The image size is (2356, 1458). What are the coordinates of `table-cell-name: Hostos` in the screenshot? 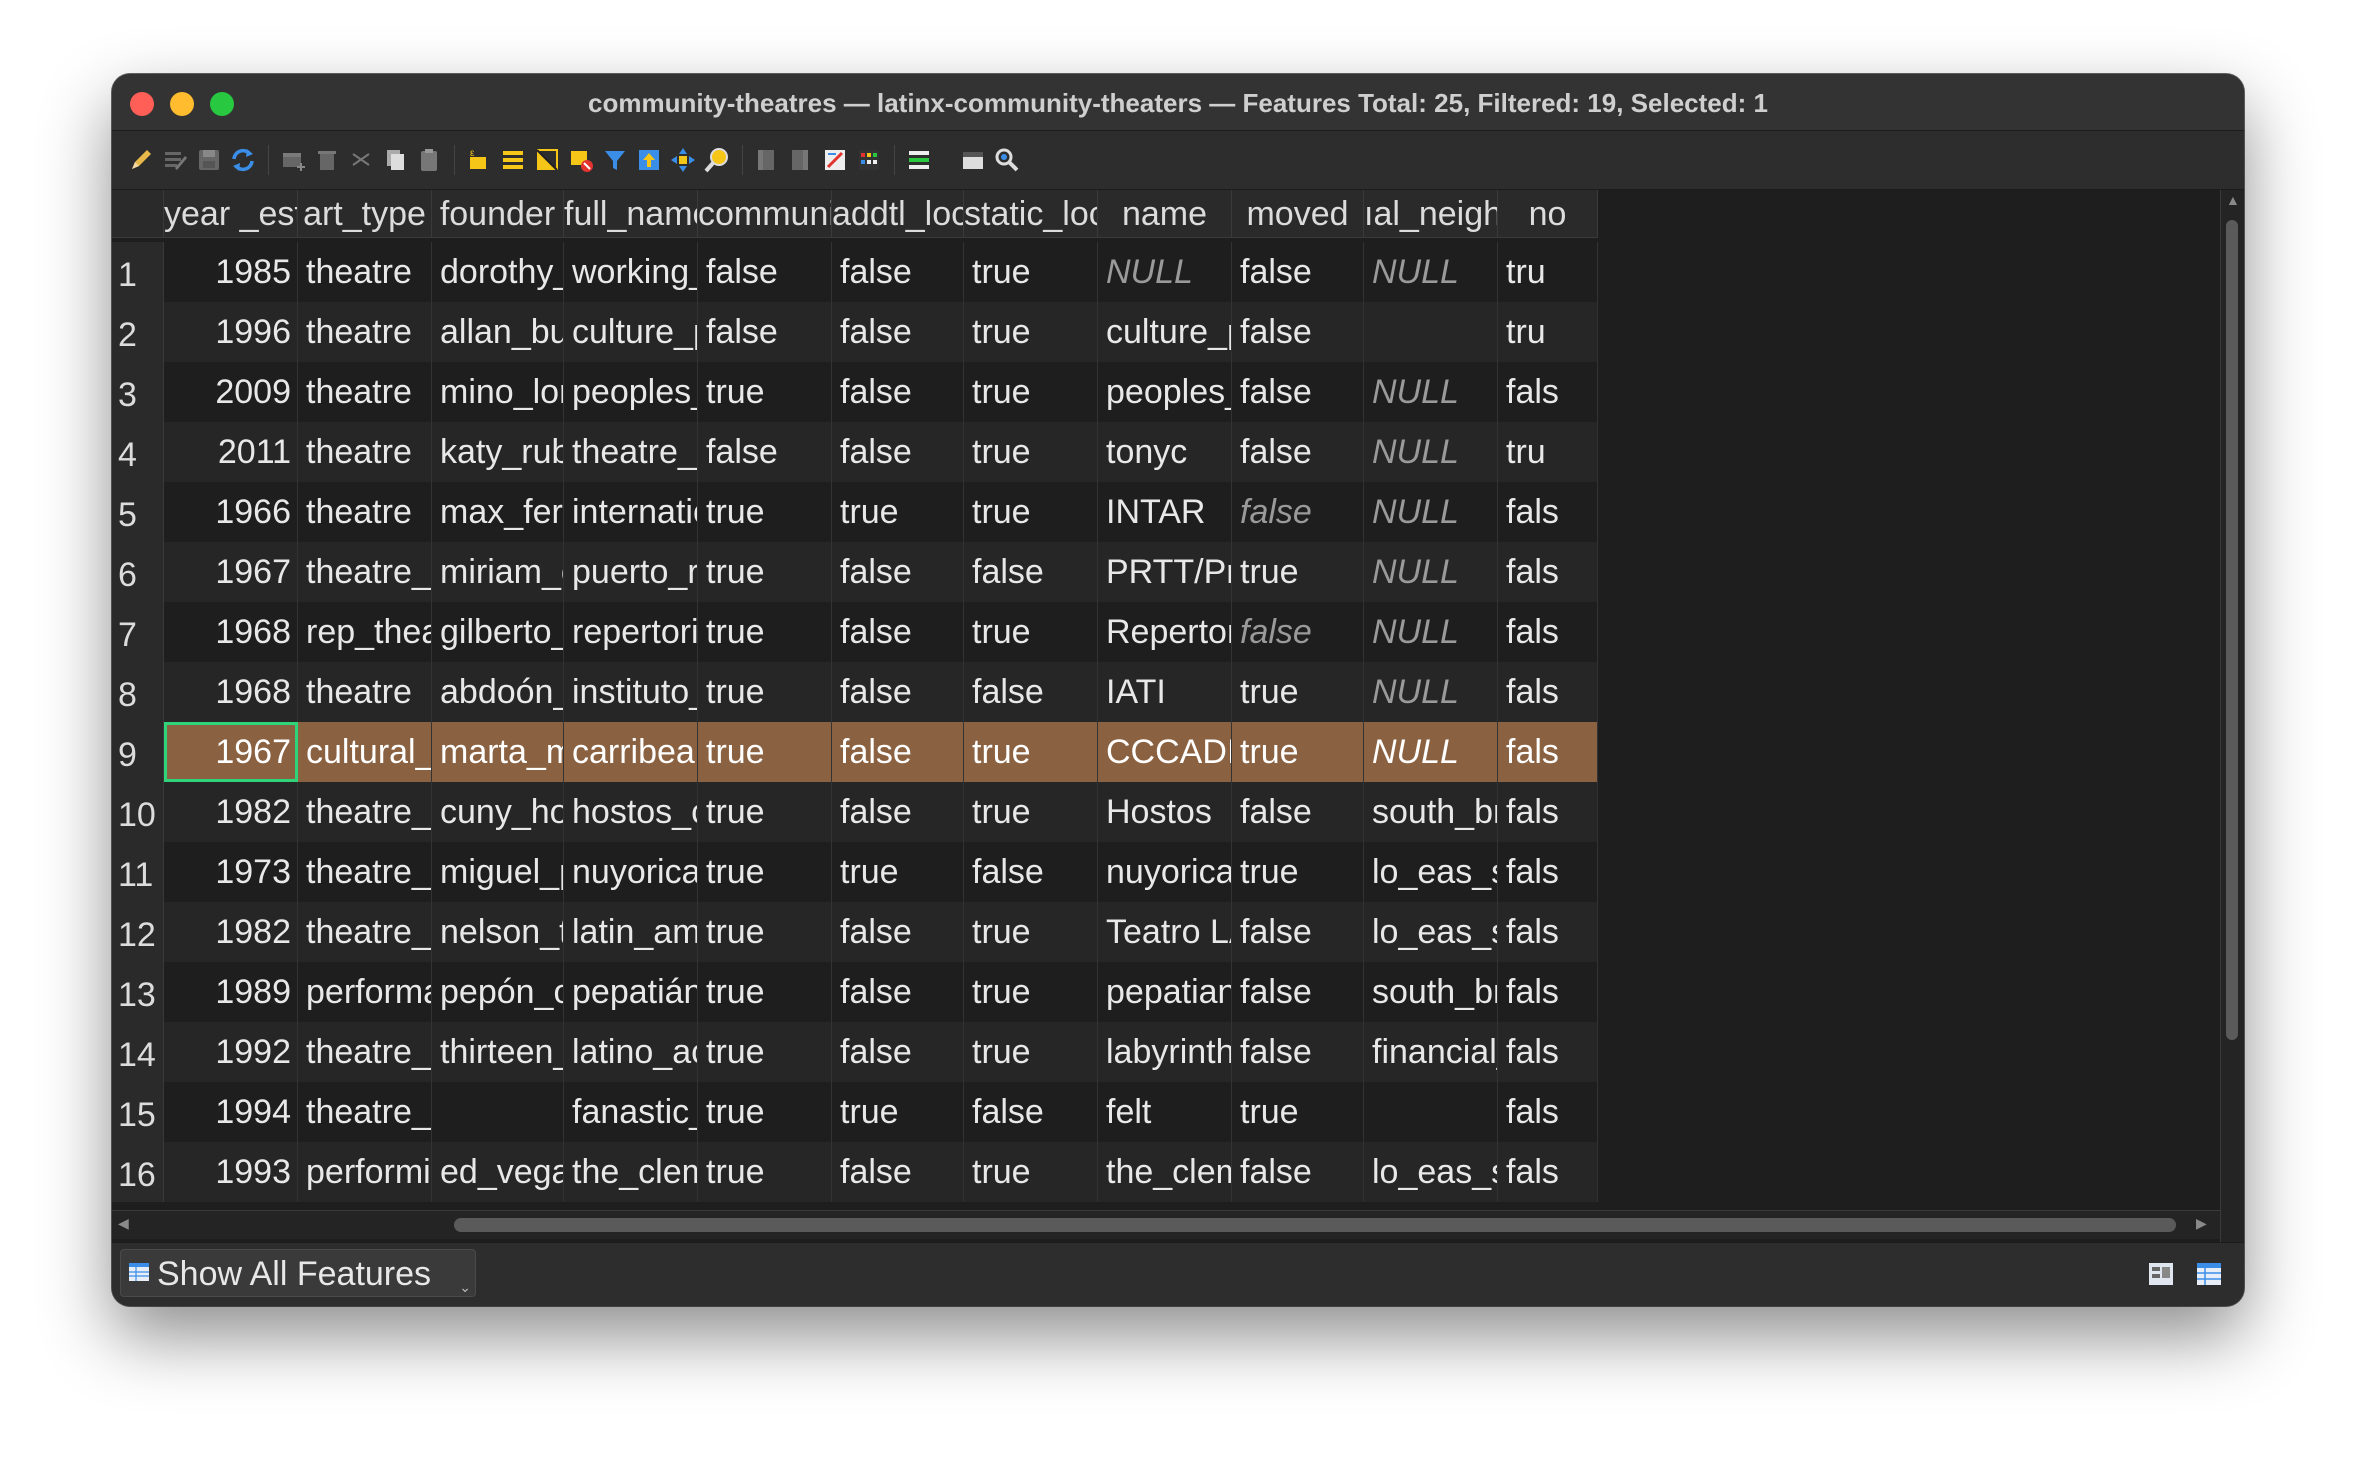 It's located at (1165, 812).